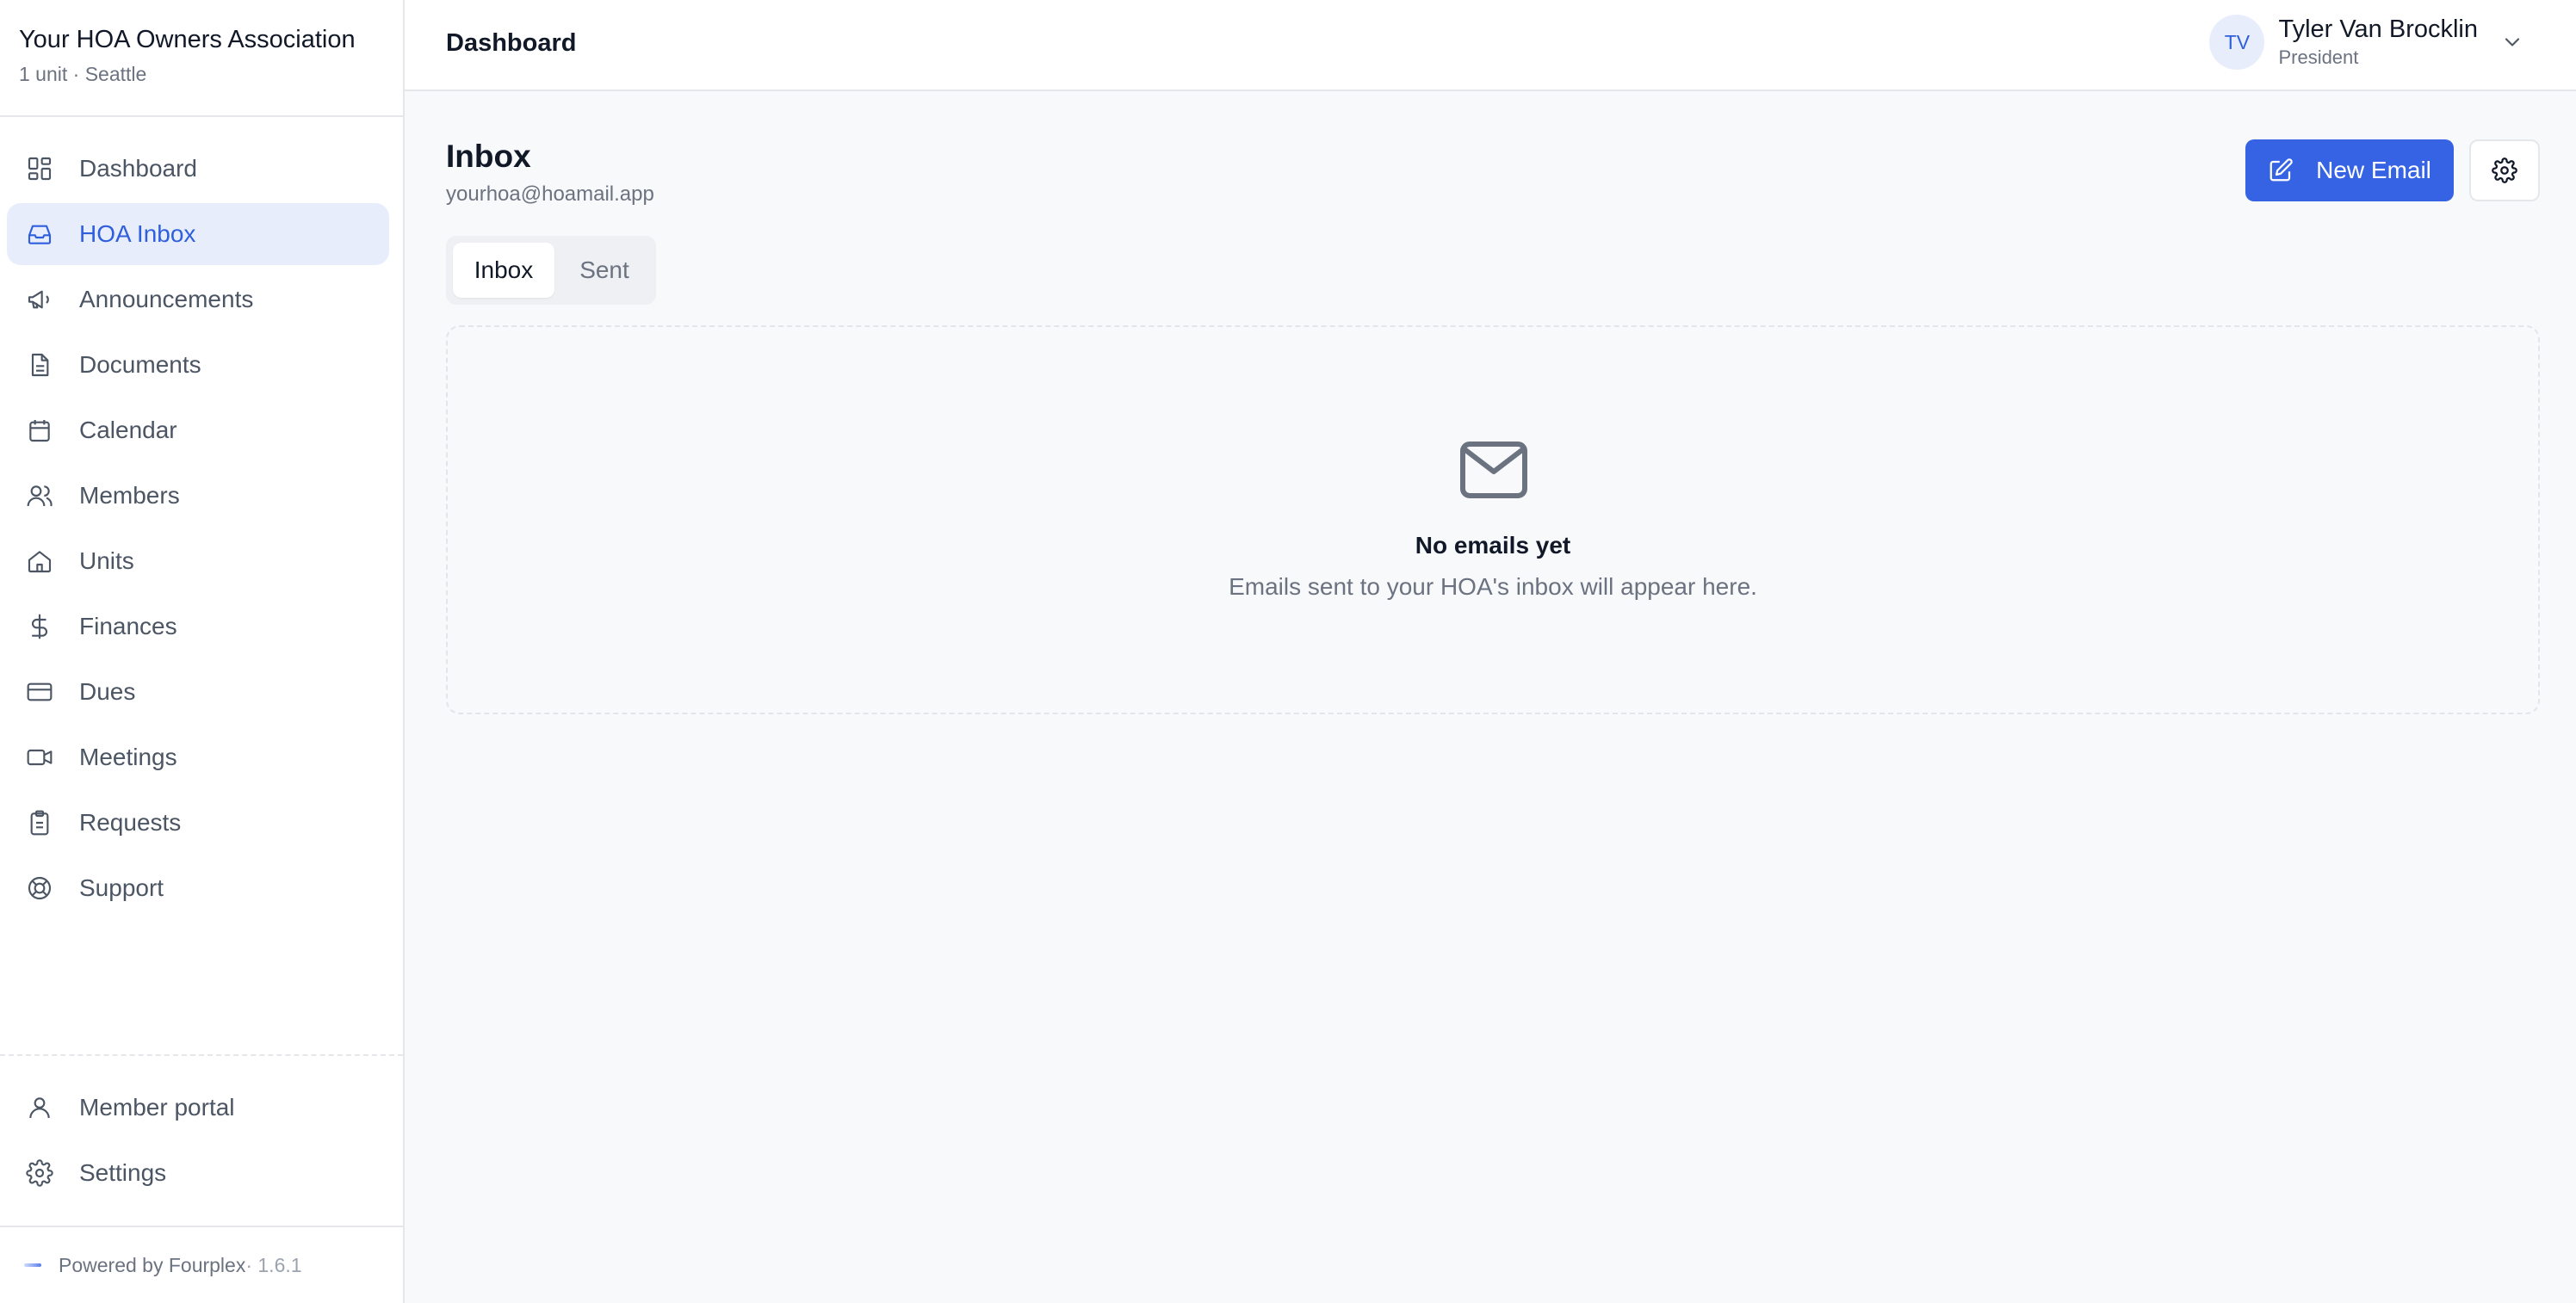 This screenshot has width=2576, height=1303. What do you see at coordinates (187, 39) in the screenshot?
I see `org-name: Your HOA Owners Association` at bounding box center [187, 39].